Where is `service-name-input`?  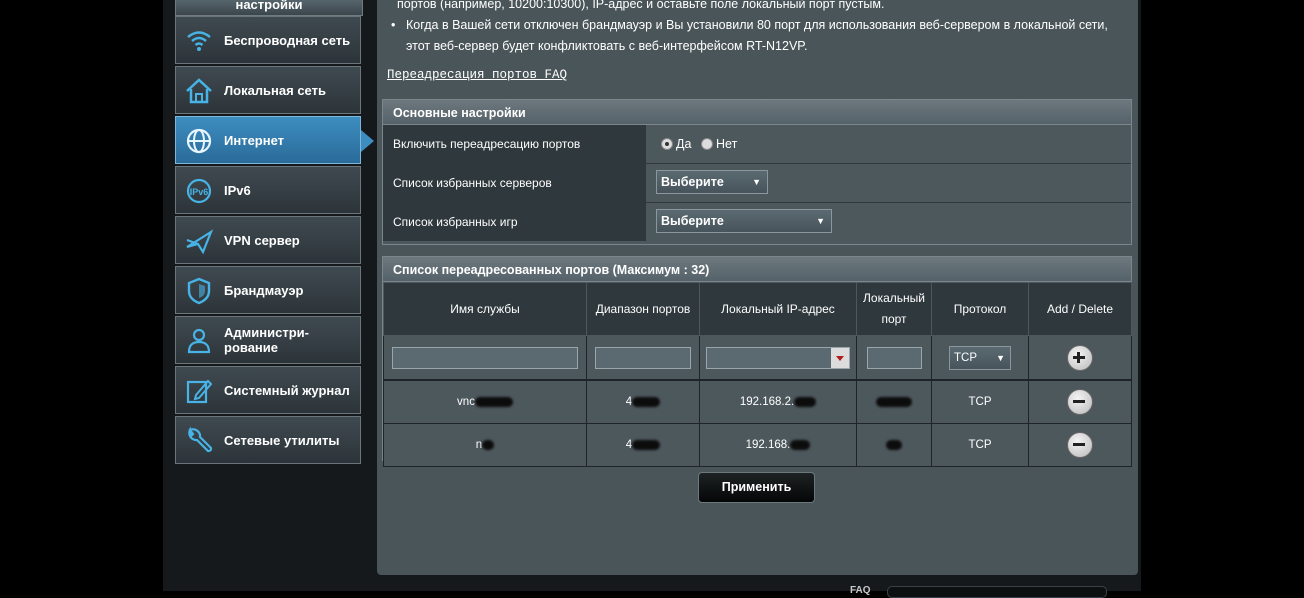
service-name-input is located at coordinates (485, 357).